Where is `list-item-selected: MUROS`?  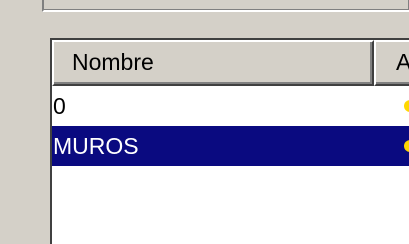 list-item-selected: MUROS is located at coordinates (230, 146).